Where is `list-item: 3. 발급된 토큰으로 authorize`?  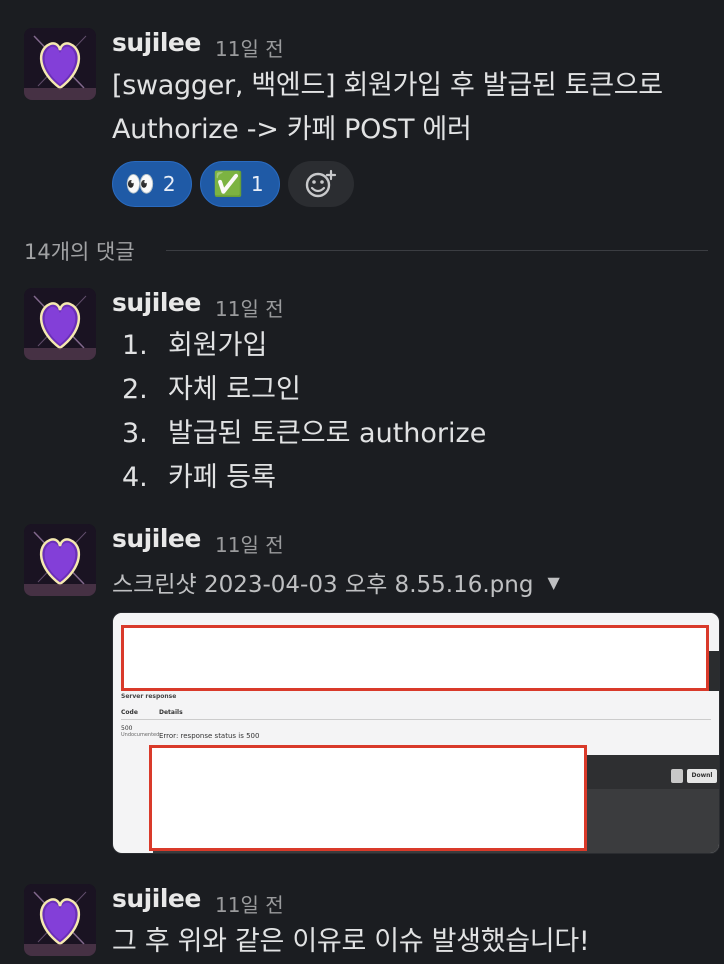 list-item: 3. 발급된 토큰으로 authorize is located at coordinates (304, 433).